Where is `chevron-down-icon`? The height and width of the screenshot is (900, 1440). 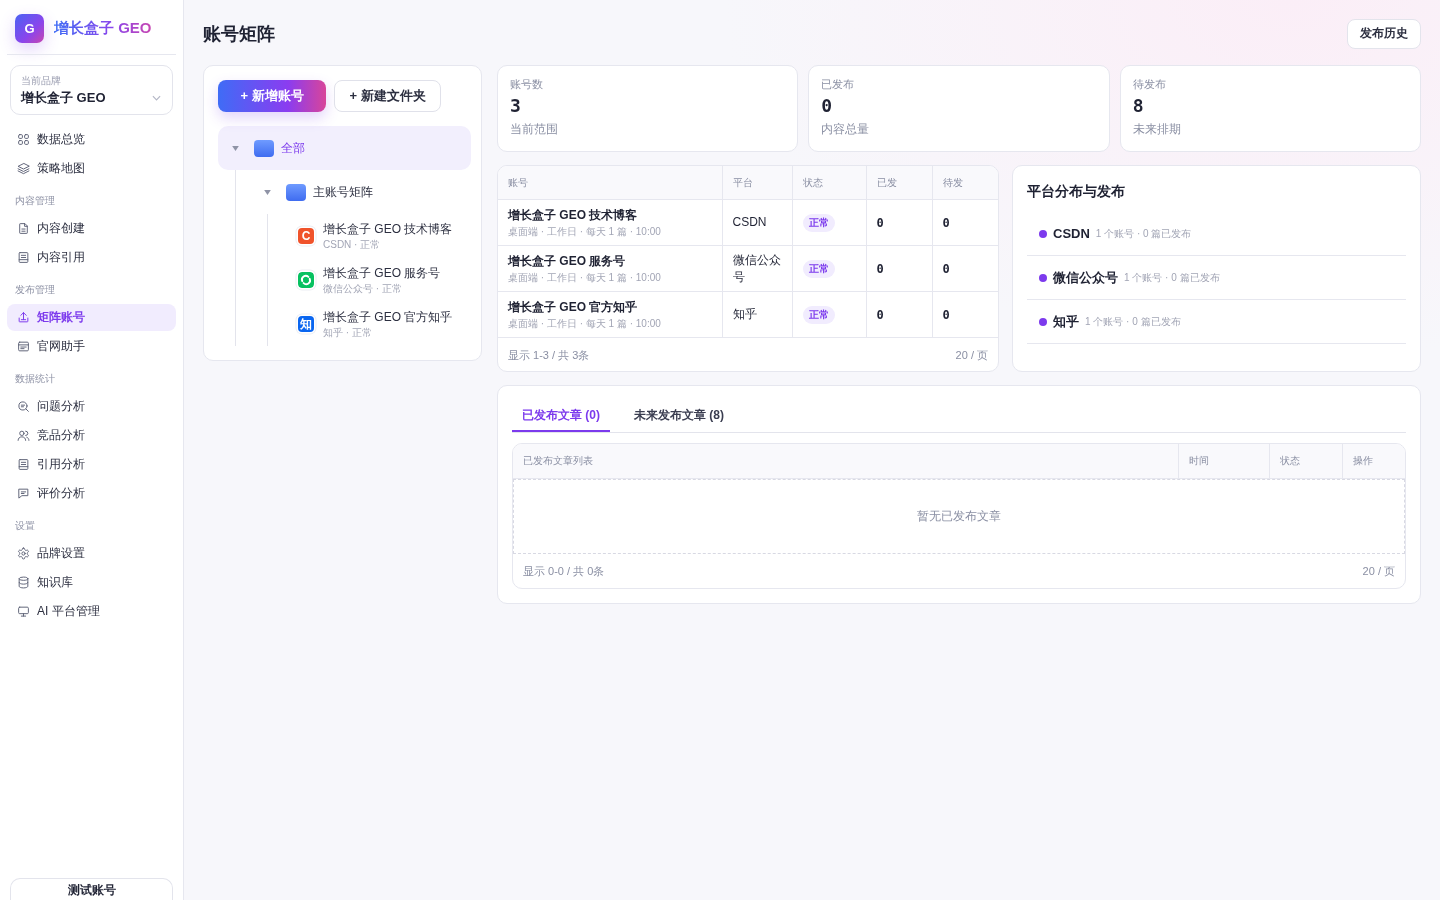
chevron-down-icon is located at coordinates (156, 98).